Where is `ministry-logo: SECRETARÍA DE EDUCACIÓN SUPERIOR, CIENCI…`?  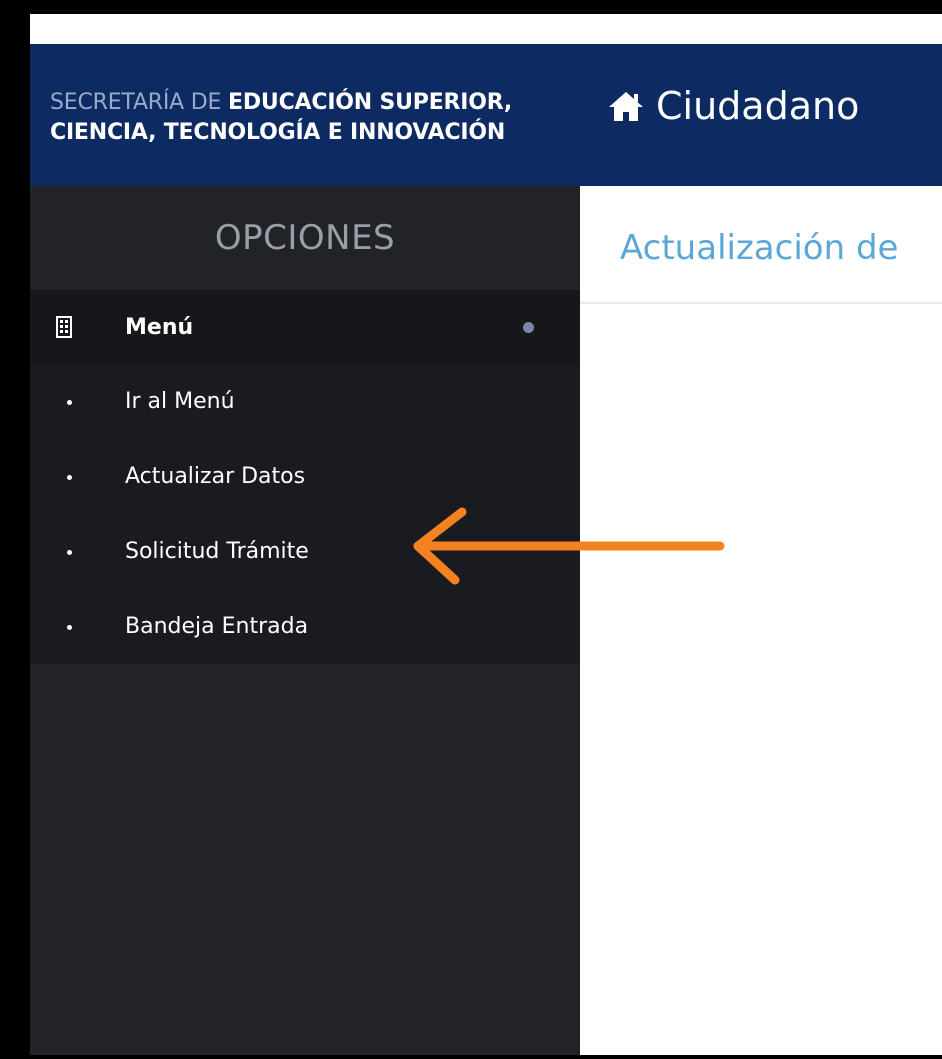
ministry-logo: SECRETARÍA DE EDUCACIÓN SUPERIOR, CIENCI… is located at coordinates (320, 118).